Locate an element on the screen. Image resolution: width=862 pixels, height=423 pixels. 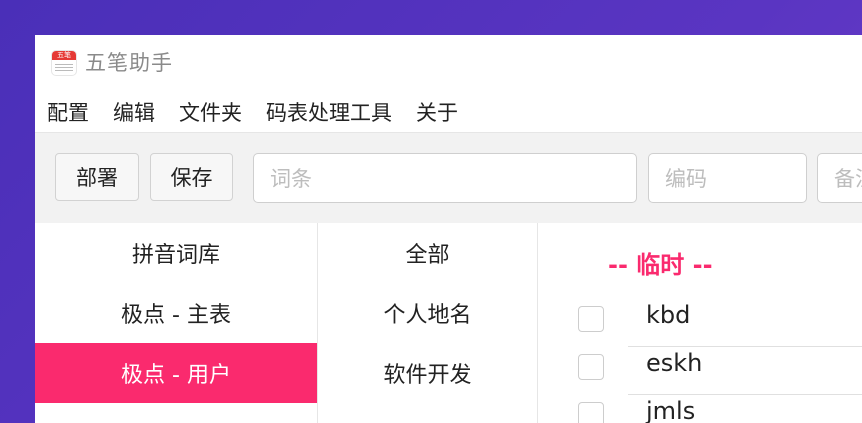
word-row: jmls is located at coordinates (700, 407).